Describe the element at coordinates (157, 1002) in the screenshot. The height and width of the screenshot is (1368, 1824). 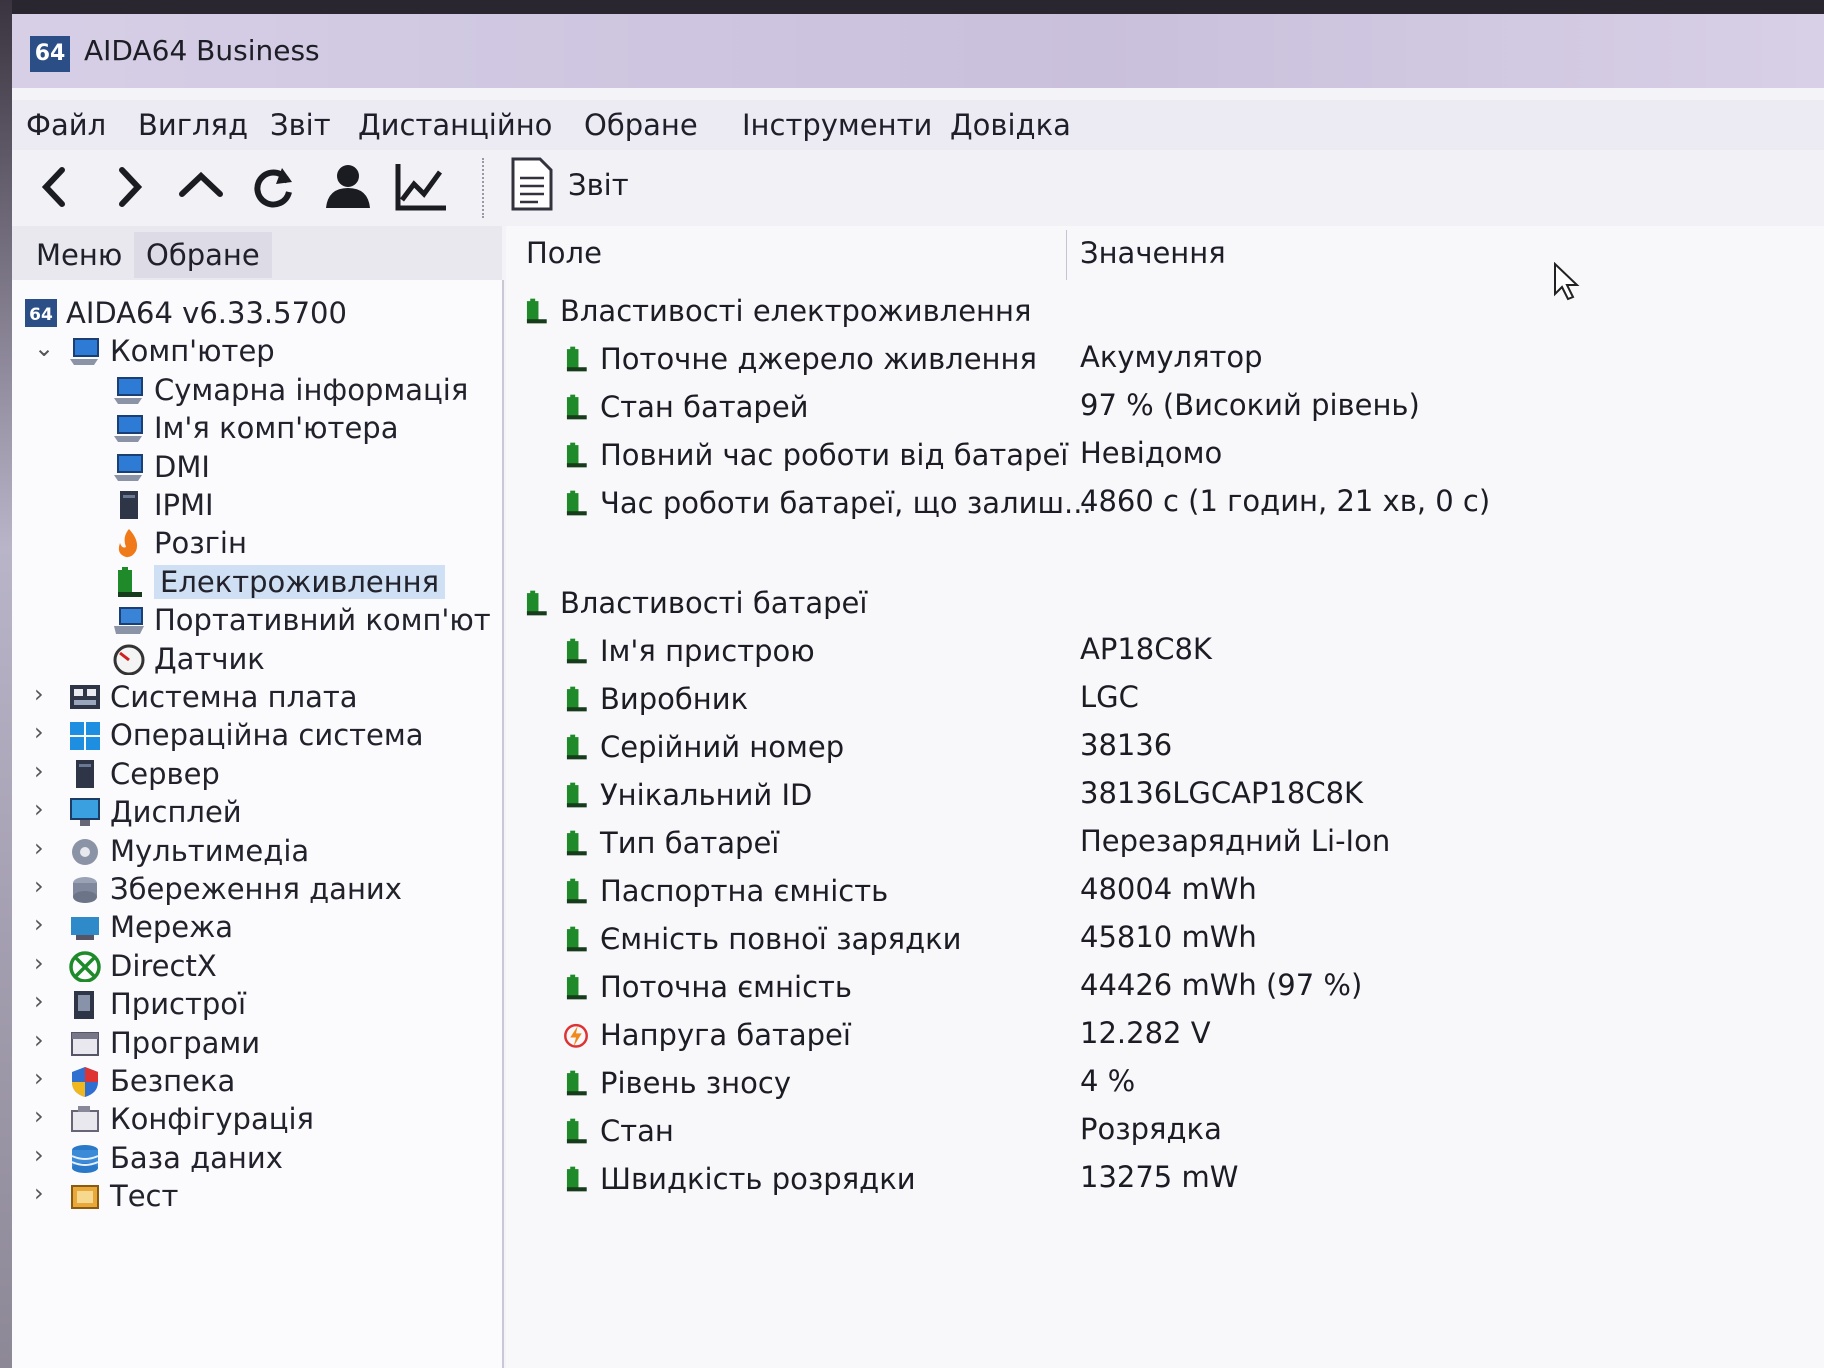
I see `tree-item: Пристрої` at that location.